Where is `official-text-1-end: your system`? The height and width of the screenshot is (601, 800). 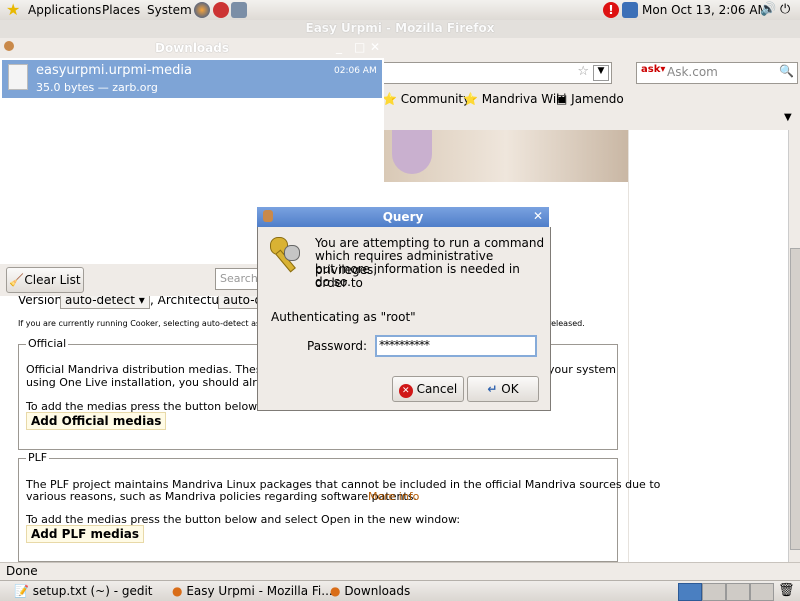 official-text-1-end: your system is located at coordinates (582, 369).